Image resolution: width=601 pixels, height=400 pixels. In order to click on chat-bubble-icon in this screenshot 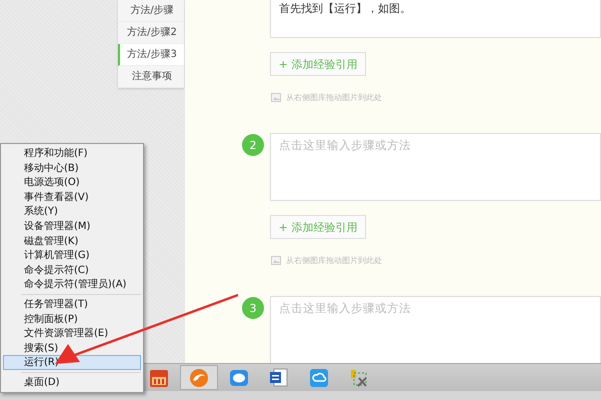, I will do `click(239, 378)`.